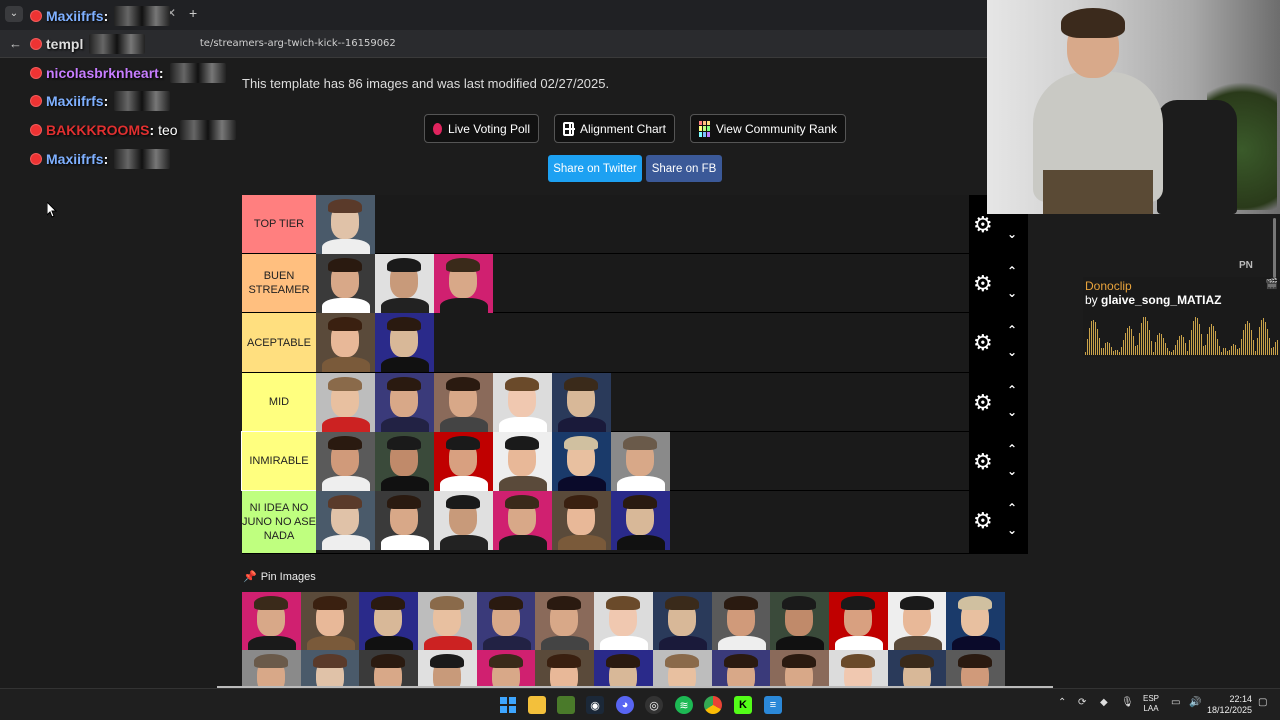  What do you see at coordinates (743, 705) in the screenshot?
I see `kick-icon: K` at bounding box center [743, 705].